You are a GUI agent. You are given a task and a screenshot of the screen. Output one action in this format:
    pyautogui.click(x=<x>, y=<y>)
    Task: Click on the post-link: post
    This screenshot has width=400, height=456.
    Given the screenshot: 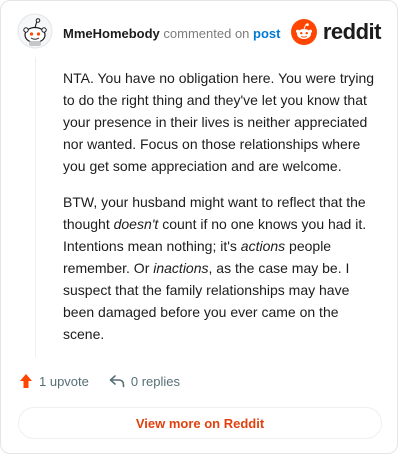 What is the action you would take?
    pyautogui.click(x=266, y=33)
    